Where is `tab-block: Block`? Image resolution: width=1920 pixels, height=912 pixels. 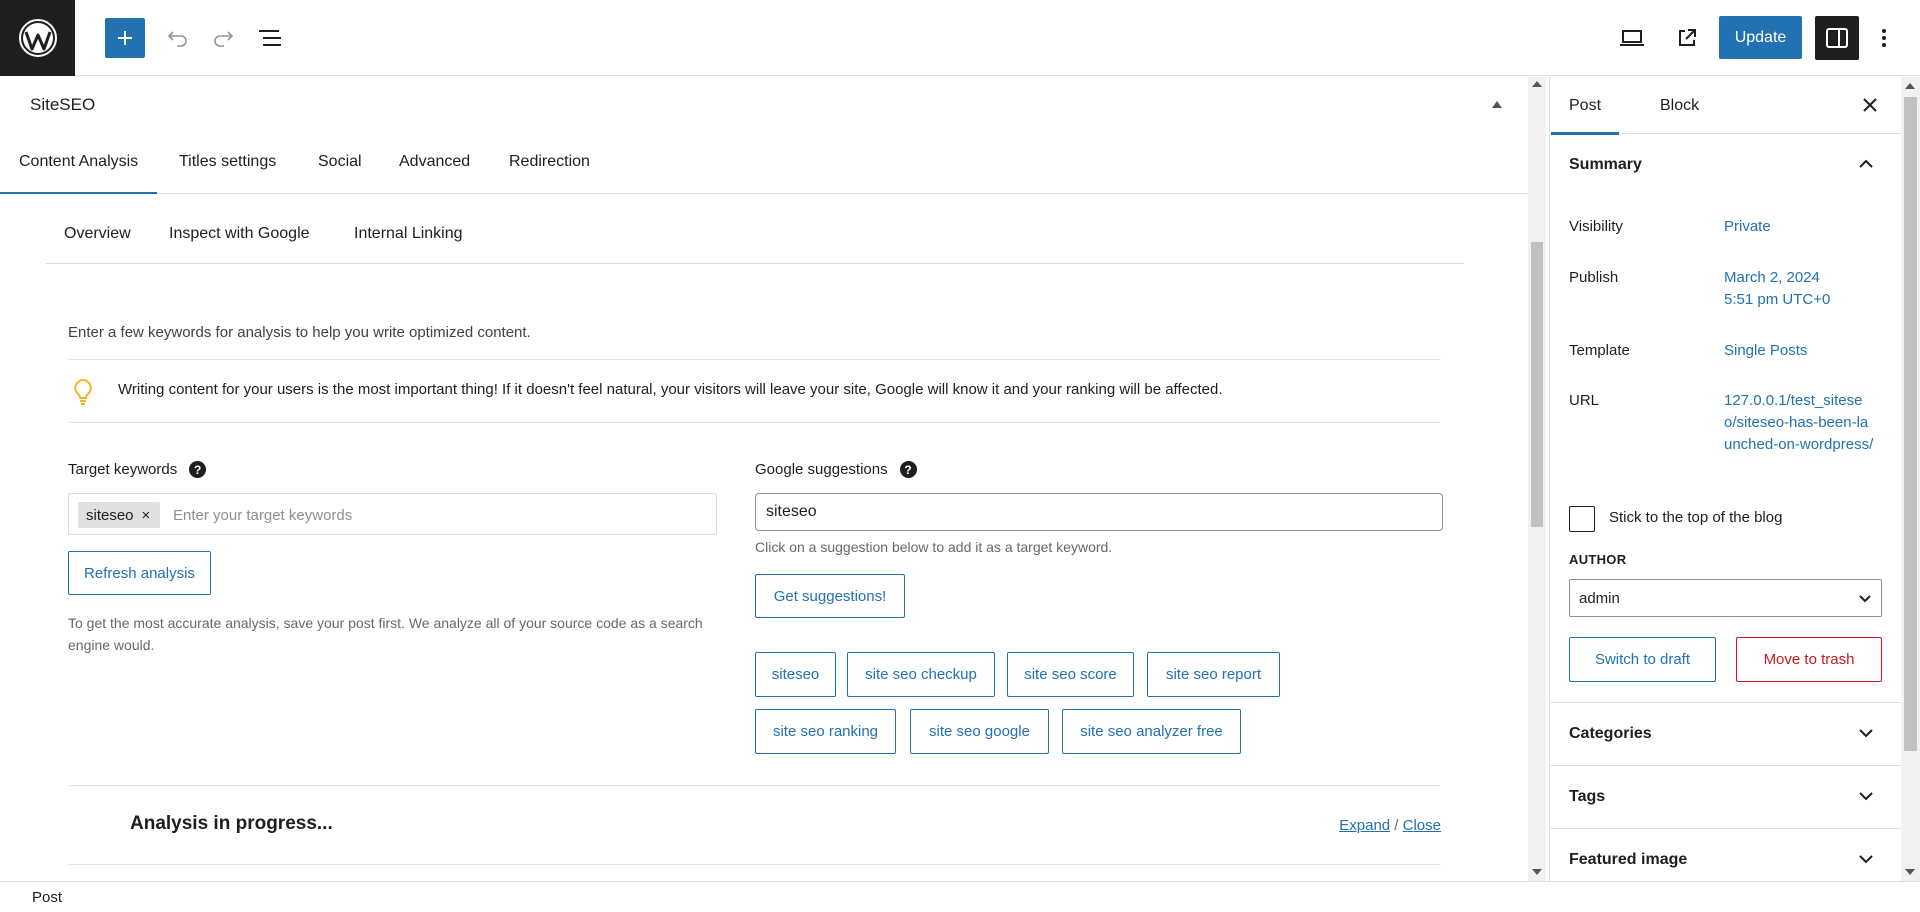 tab-block: Block is located at coordinates (1679, 106).